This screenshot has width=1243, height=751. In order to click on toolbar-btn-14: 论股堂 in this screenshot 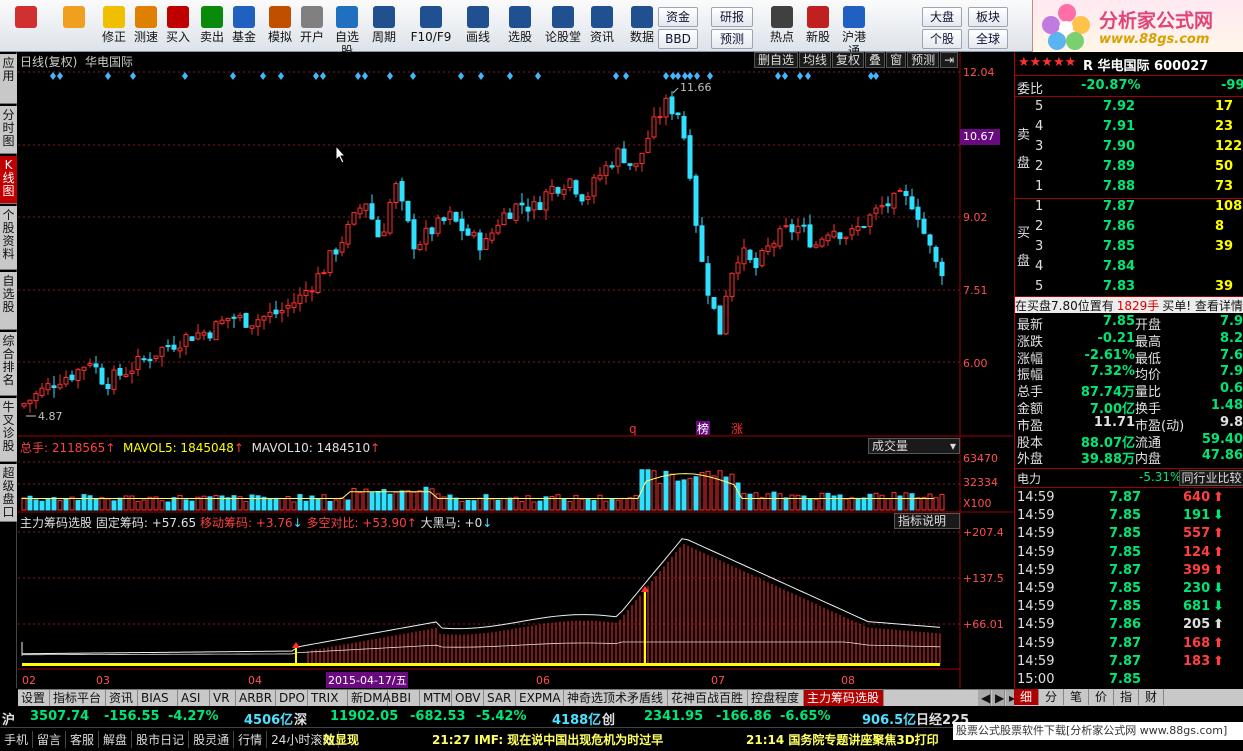, I will do `click(563, 26)`.